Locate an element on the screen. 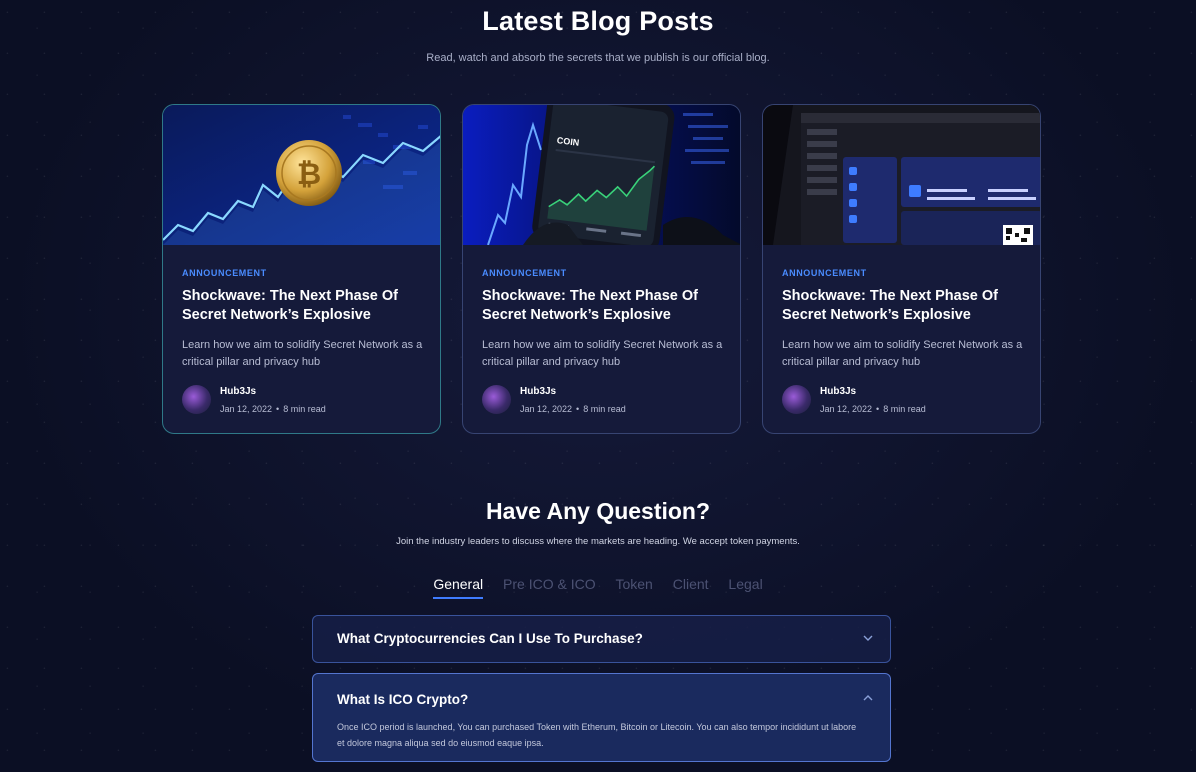  faq-tabs: General Pre ICO & ICO Token Client Legal is located at coordinates (598, 587).